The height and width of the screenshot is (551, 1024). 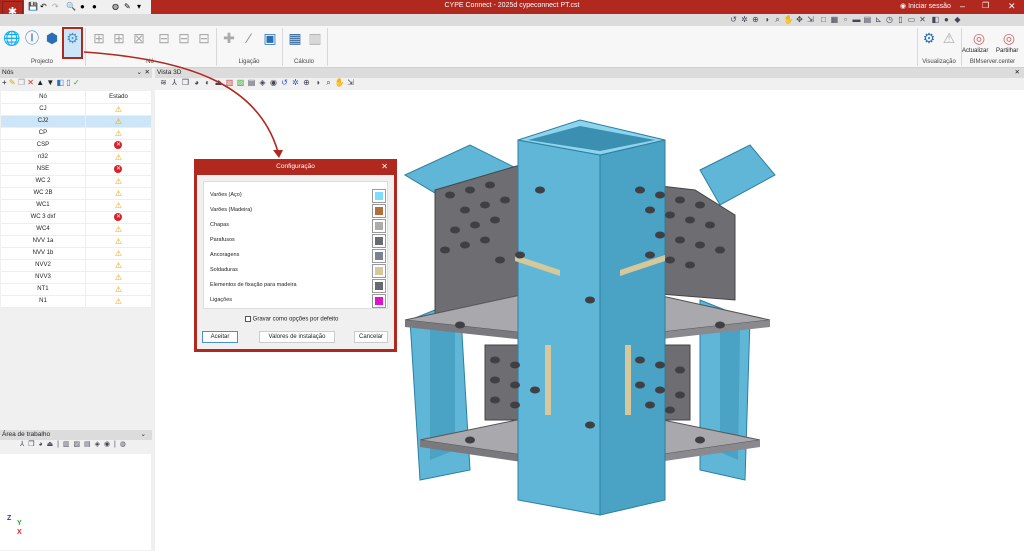 What do you see at coordinates (147, 73) in the screenshot?
I see `close-panel-icon: ✕` at bounding box center [147, 73].